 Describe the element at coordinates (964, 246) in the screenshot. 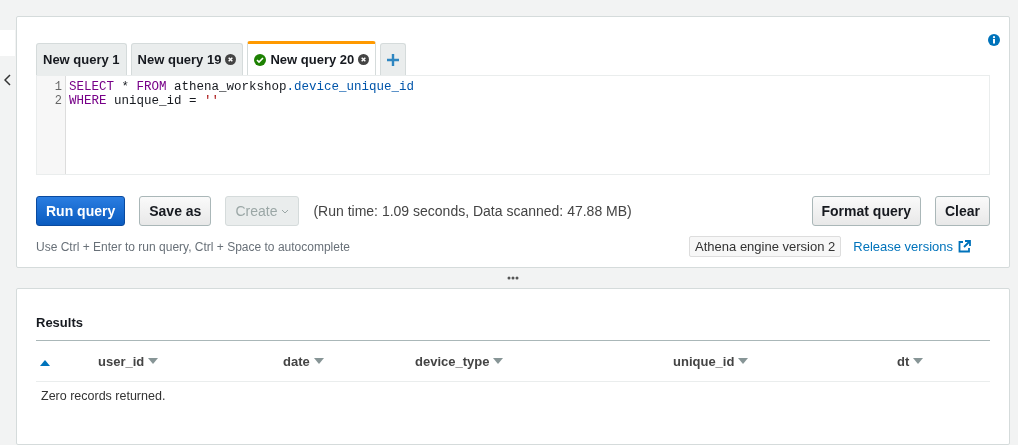

I see `external-link-icon` at that location.